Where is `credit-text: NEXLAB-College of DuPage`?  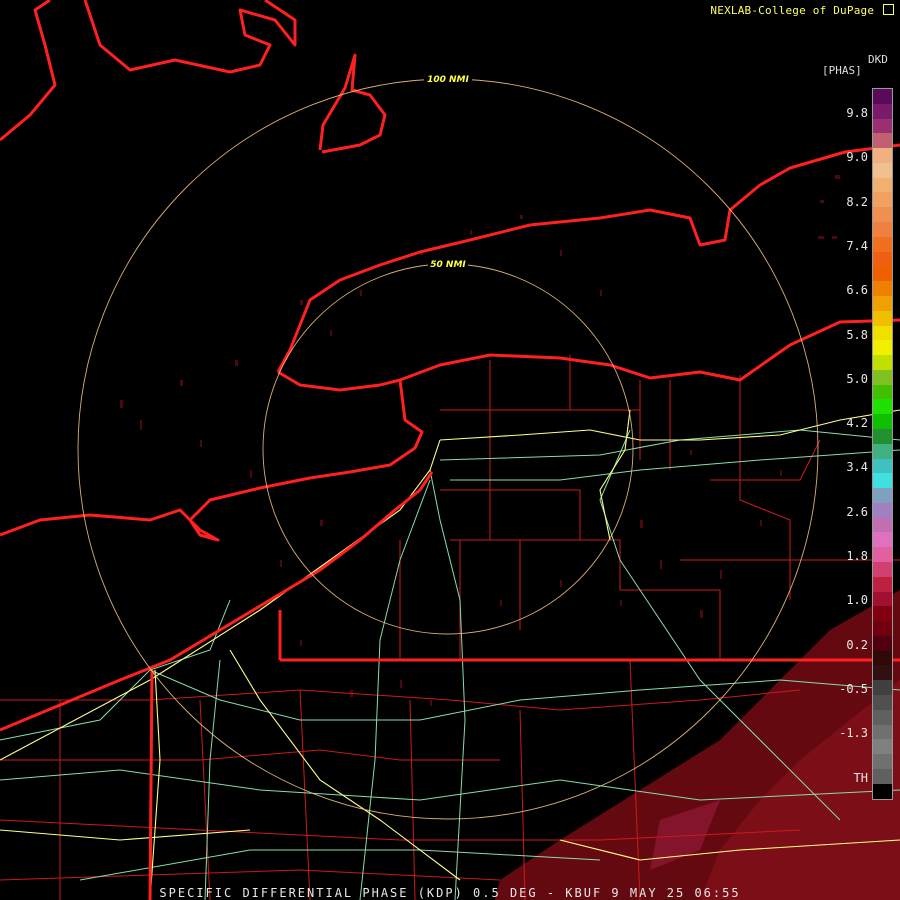 credit-text: NEXLAB-College of DuPage is located at coordinates (792, 10).